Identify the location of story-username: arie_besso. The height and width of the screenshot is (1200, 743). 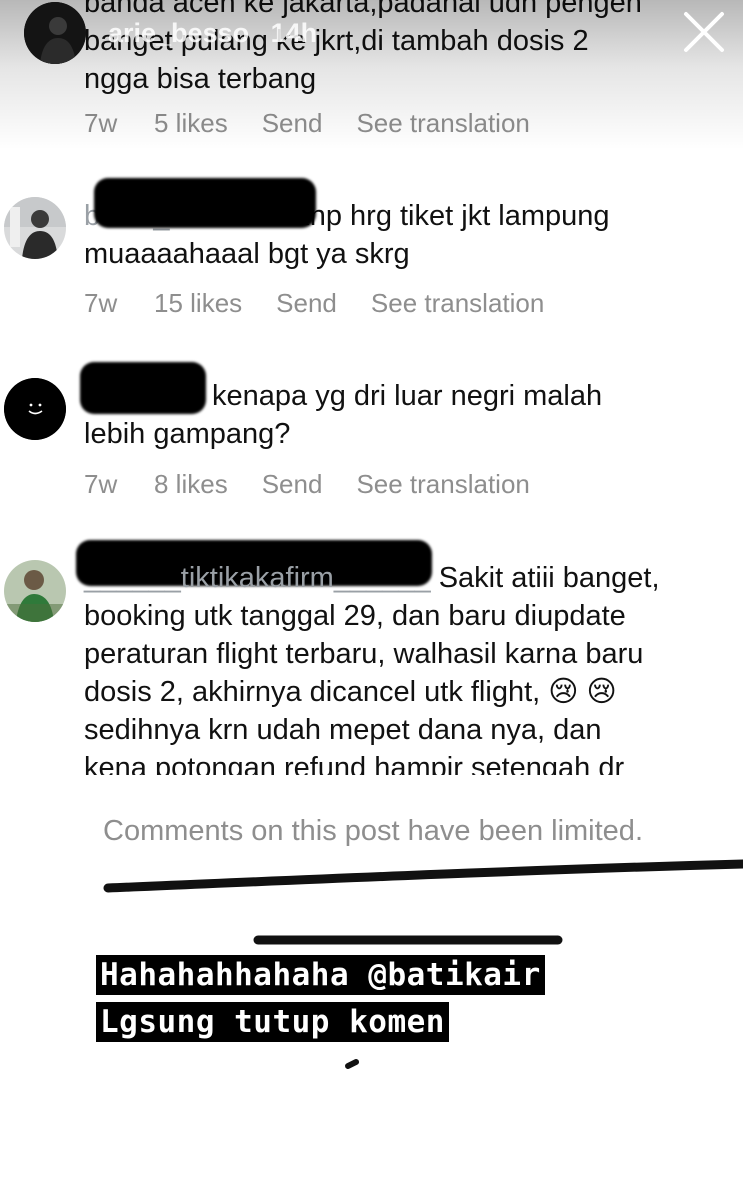
(178, 33).